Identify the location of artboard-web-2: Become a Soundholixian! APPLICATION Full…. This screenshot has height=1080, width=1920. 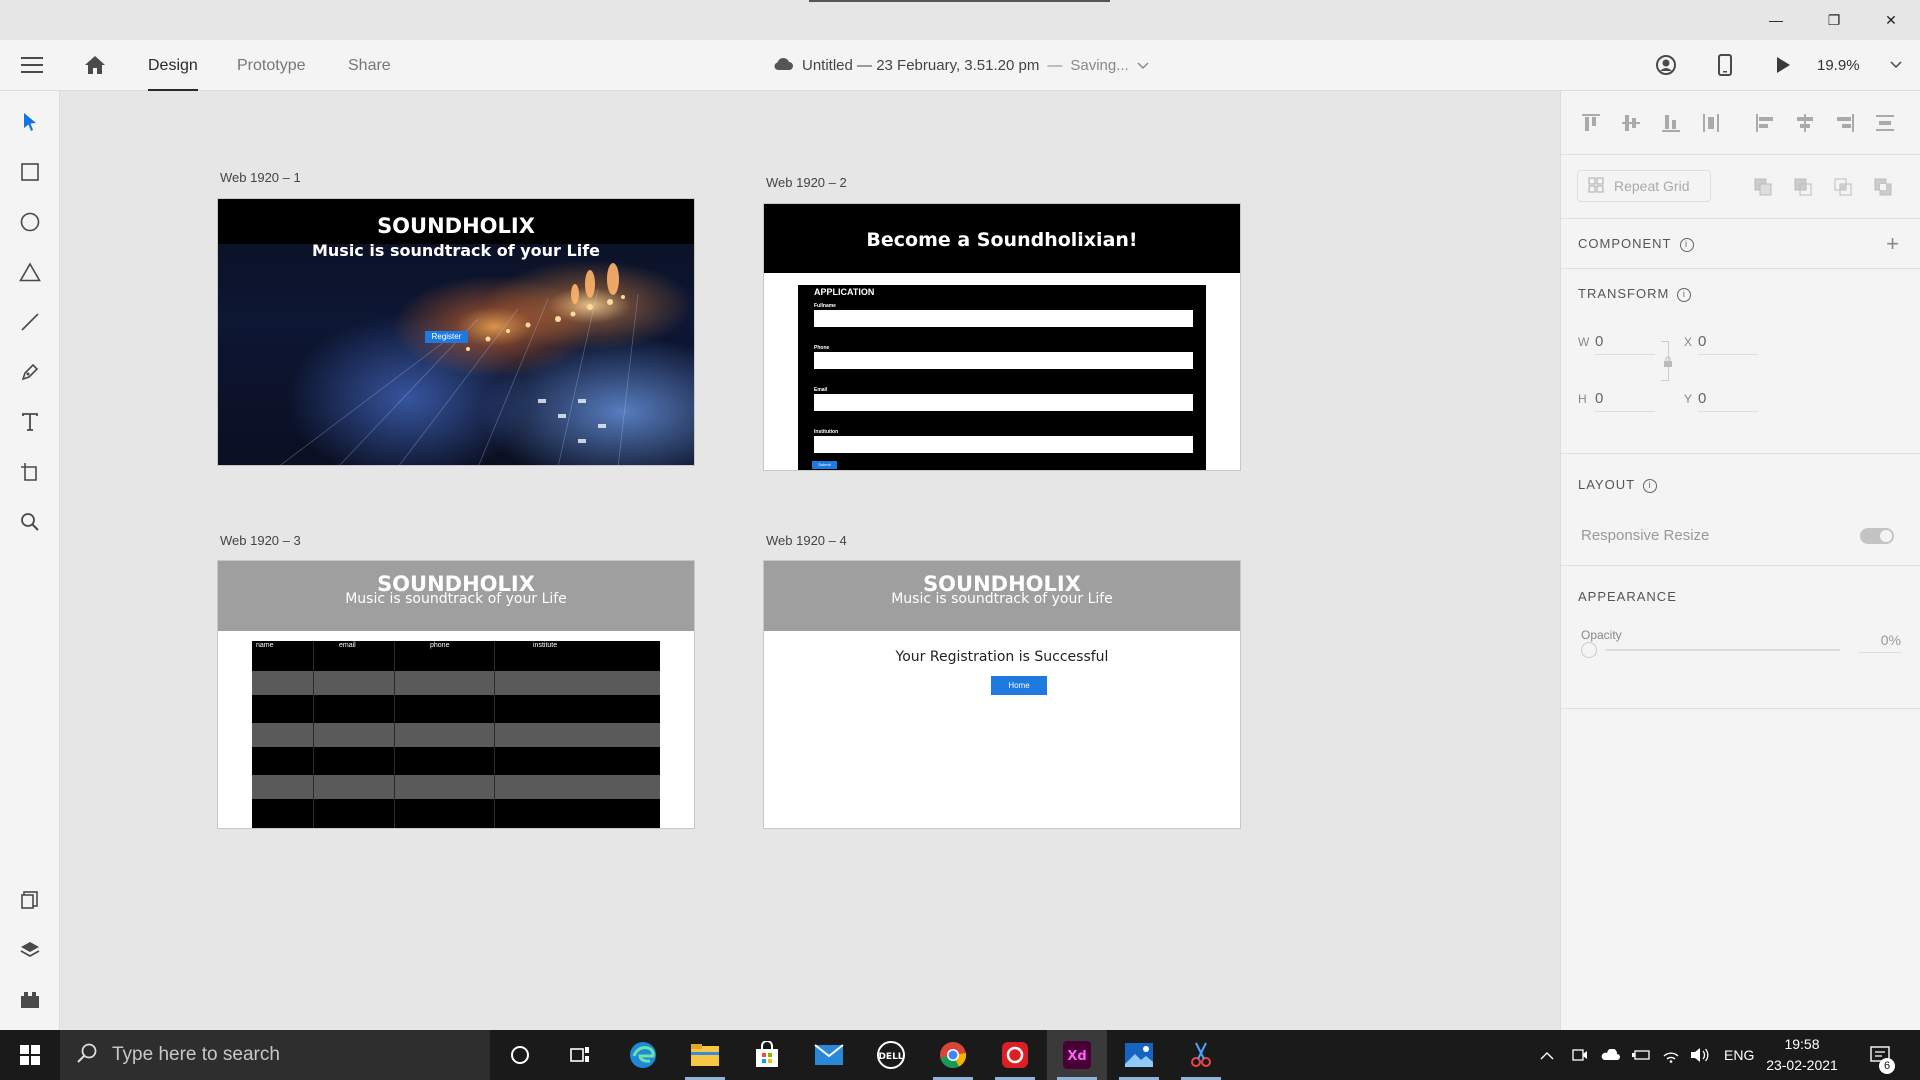
(1002, 337).